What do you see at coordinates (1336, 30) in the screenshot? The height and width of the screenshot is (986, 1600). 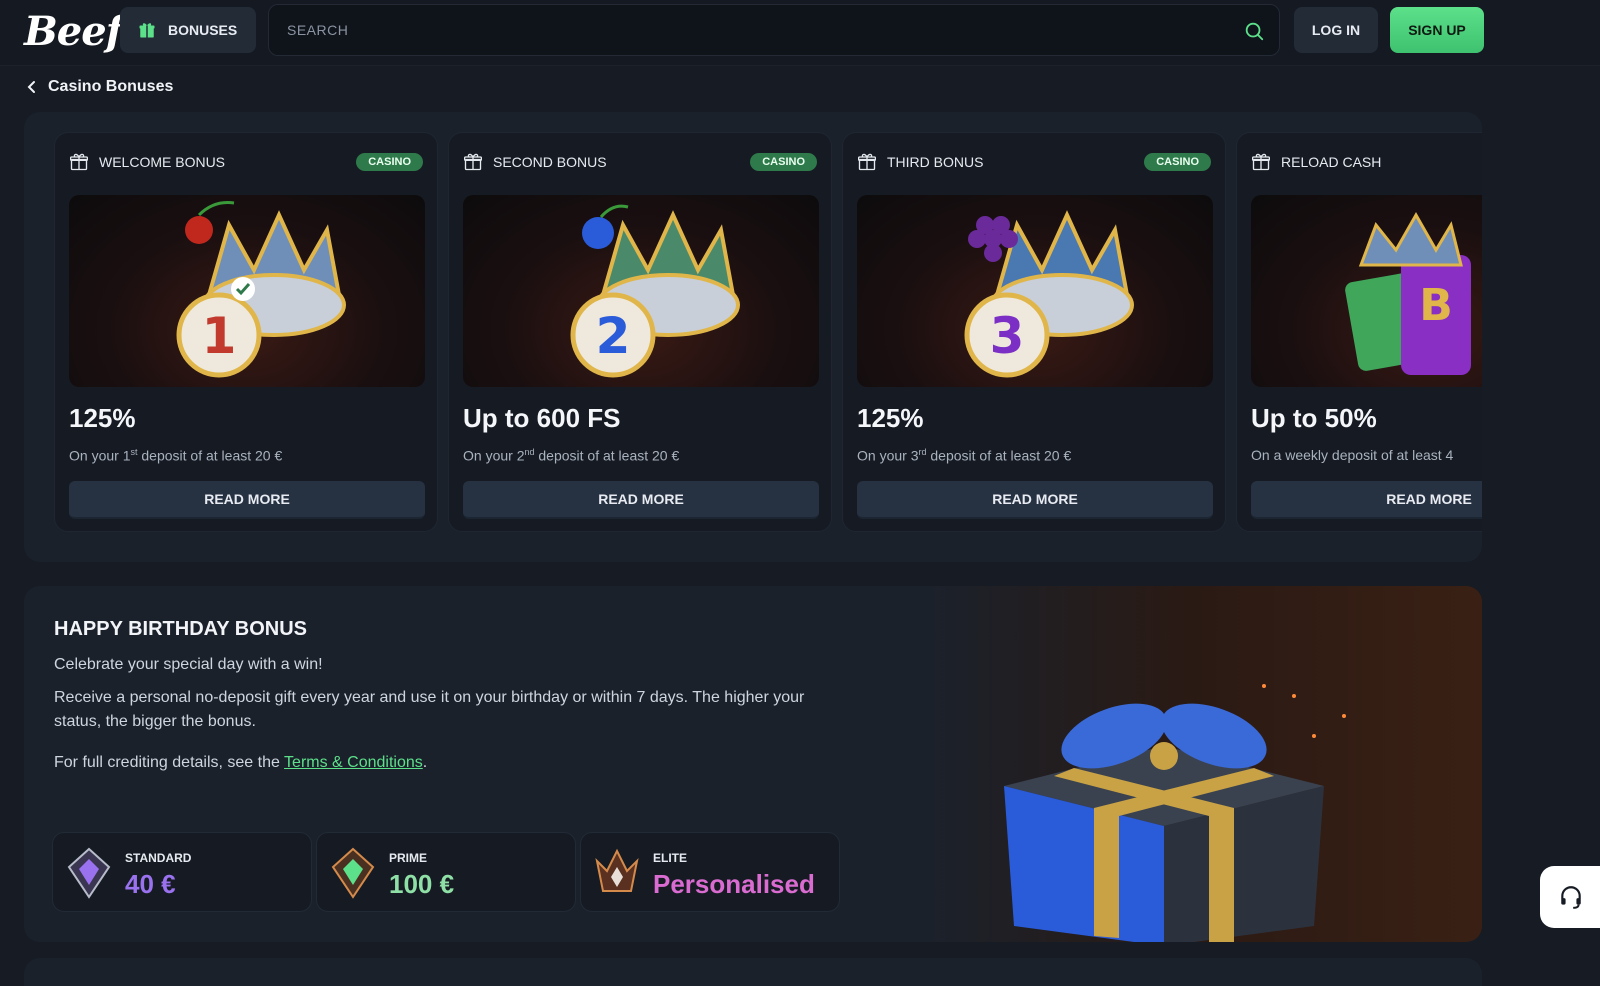 I see `login-button: LOG IN` at bounding box center [1336, 30].